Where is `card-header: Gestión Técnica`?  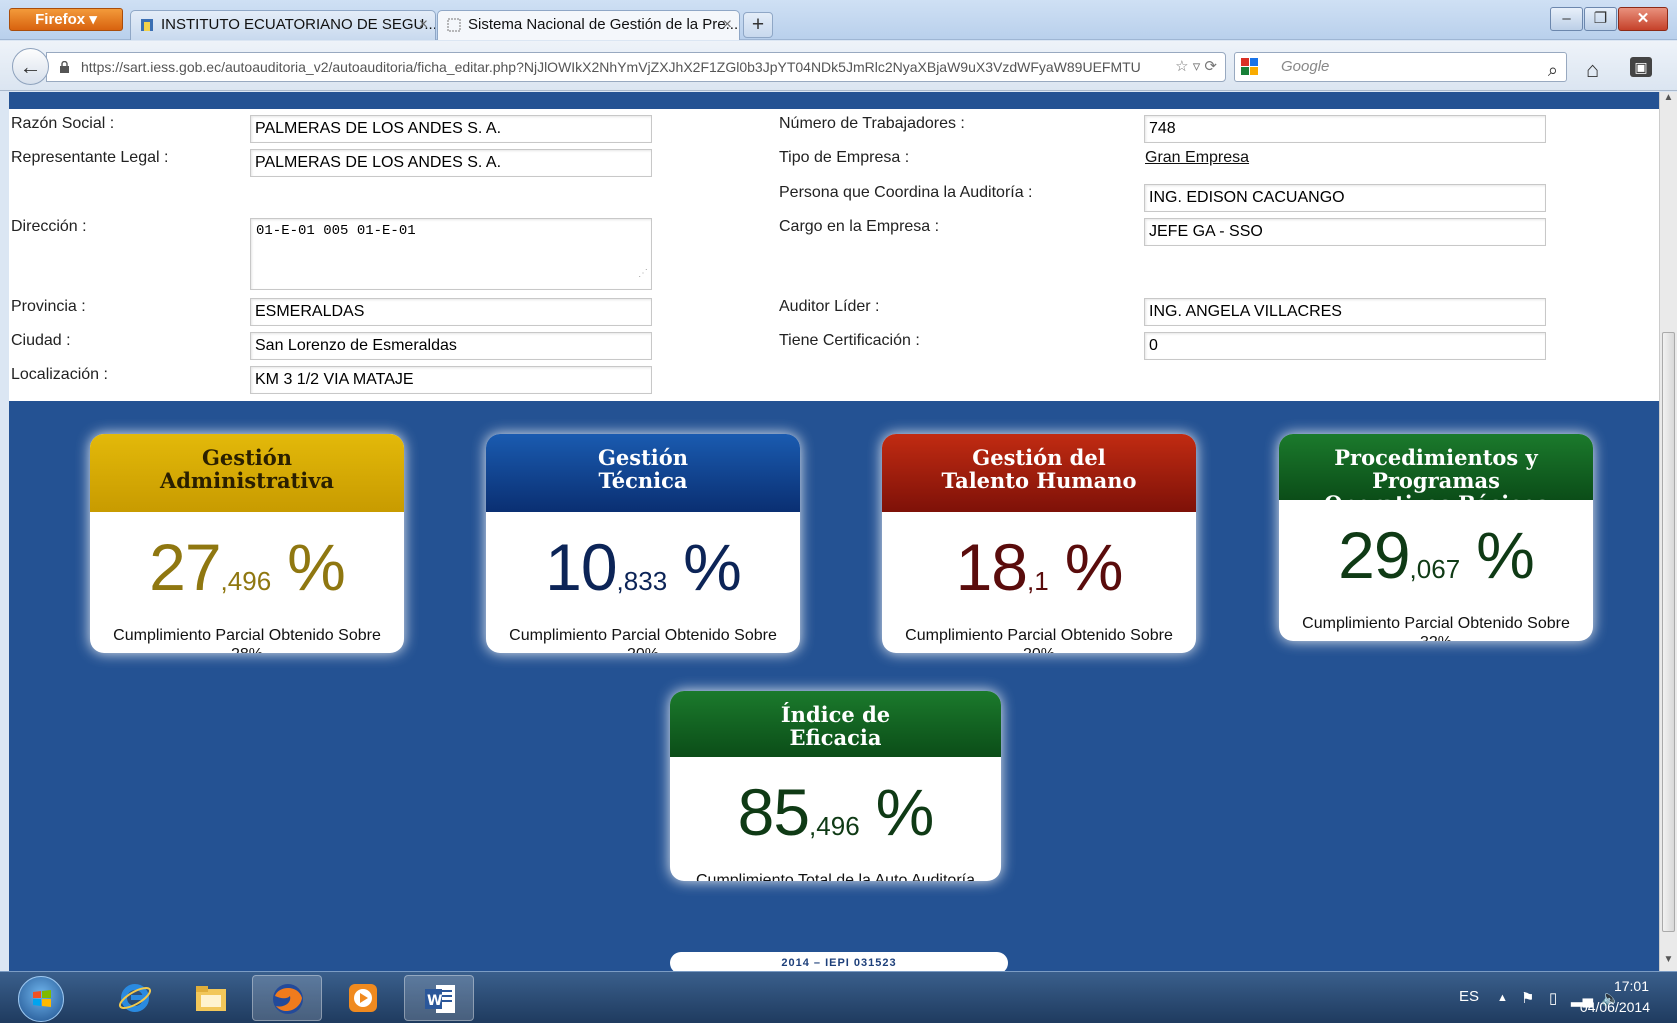
card-header: Gestión Técnica is located at coordinates (643, 473).